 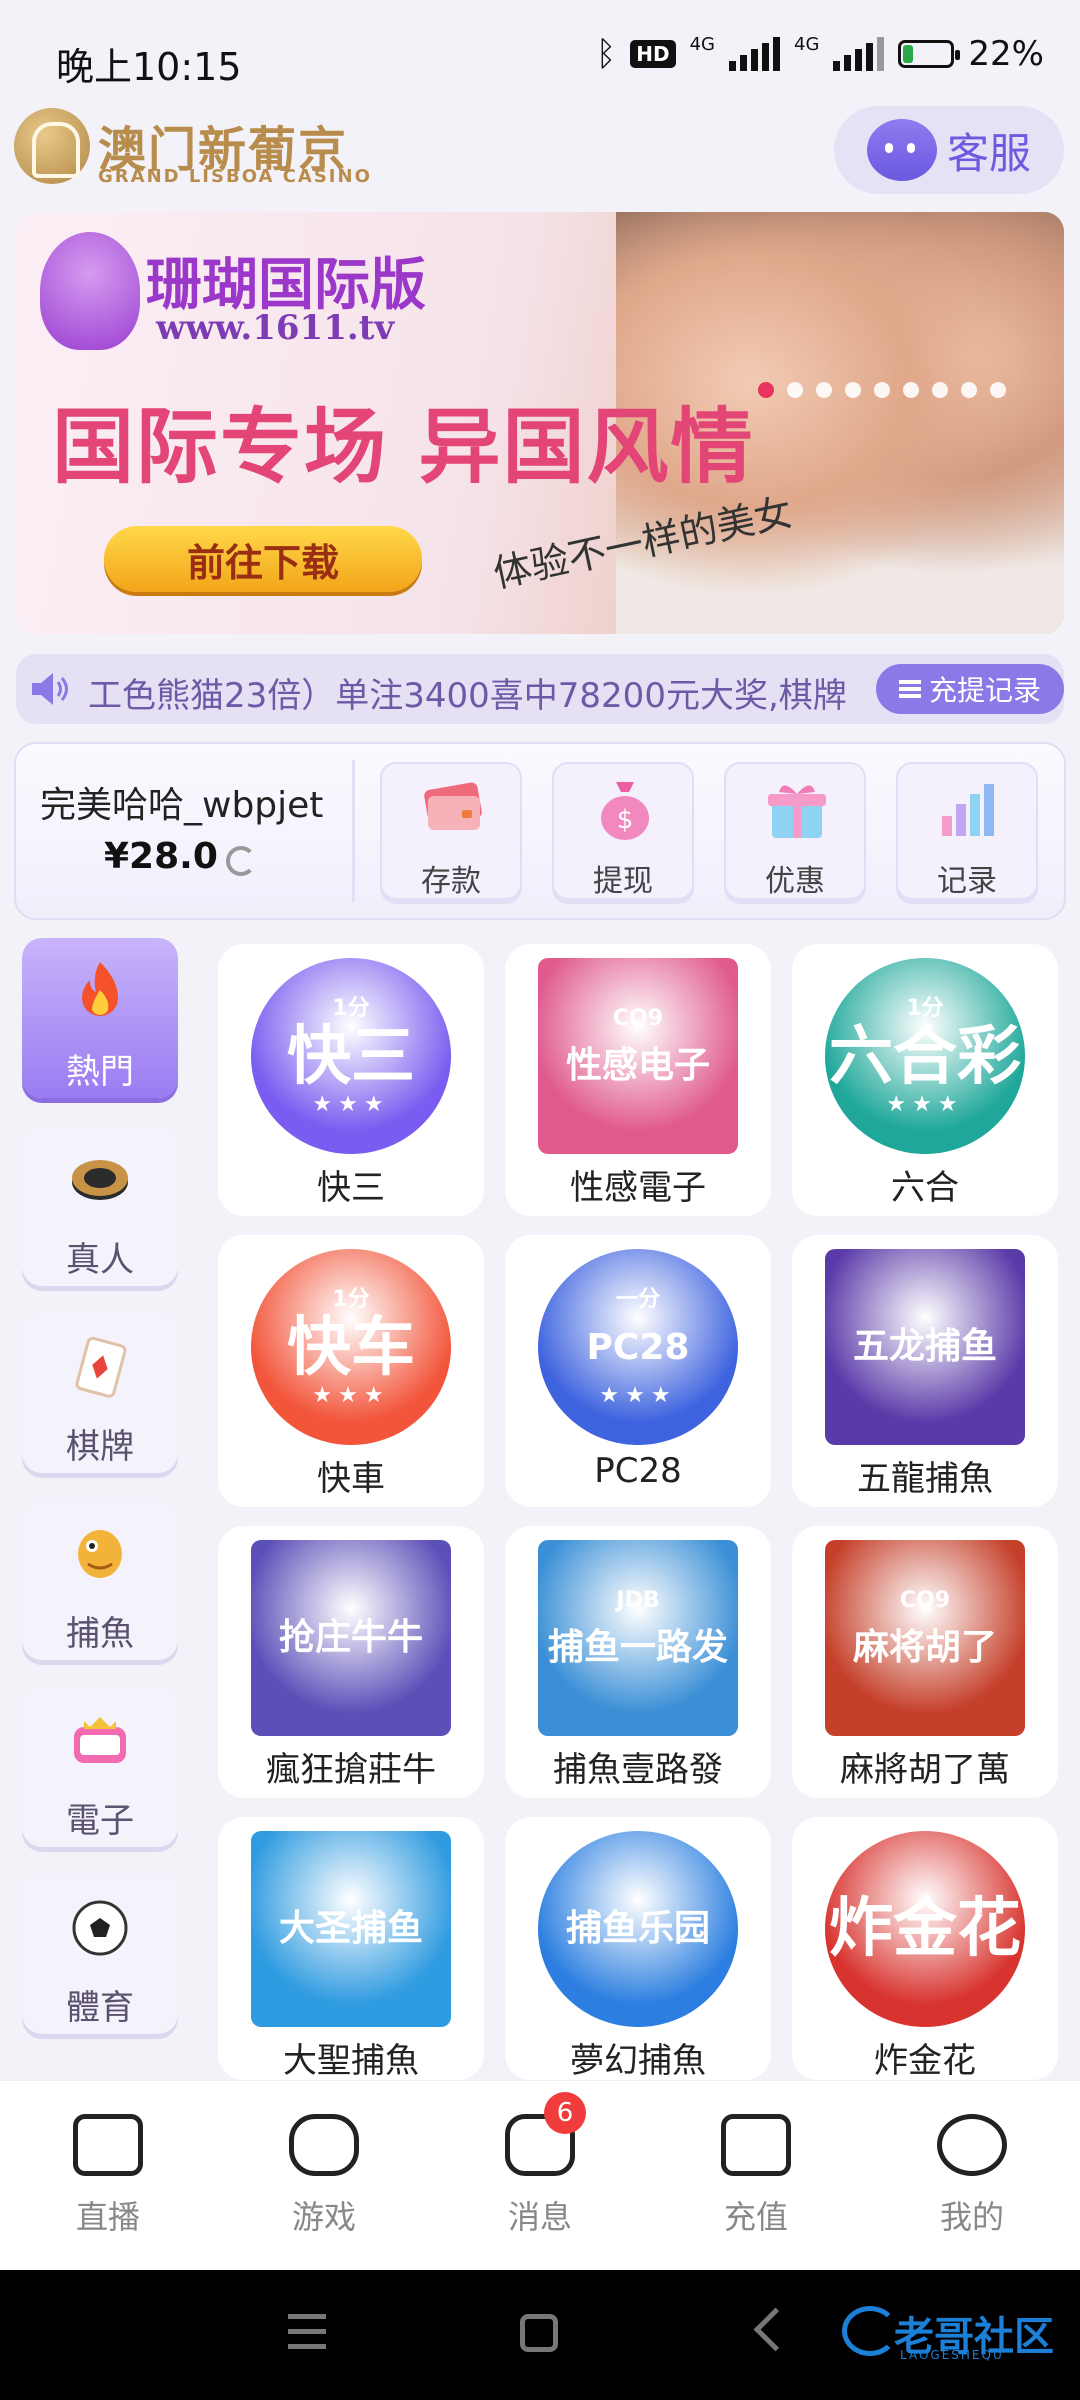 What do you see at coordinates (101, 1367) in the screenshot?
I see `playing-card-icon` at bounding box center [101, 1367].